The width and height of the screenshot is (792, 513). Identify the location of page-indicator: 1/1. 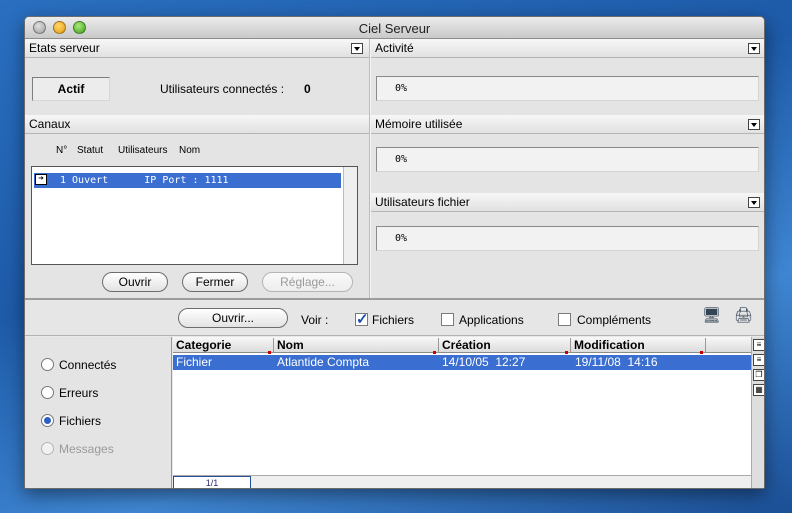
(212, 482).